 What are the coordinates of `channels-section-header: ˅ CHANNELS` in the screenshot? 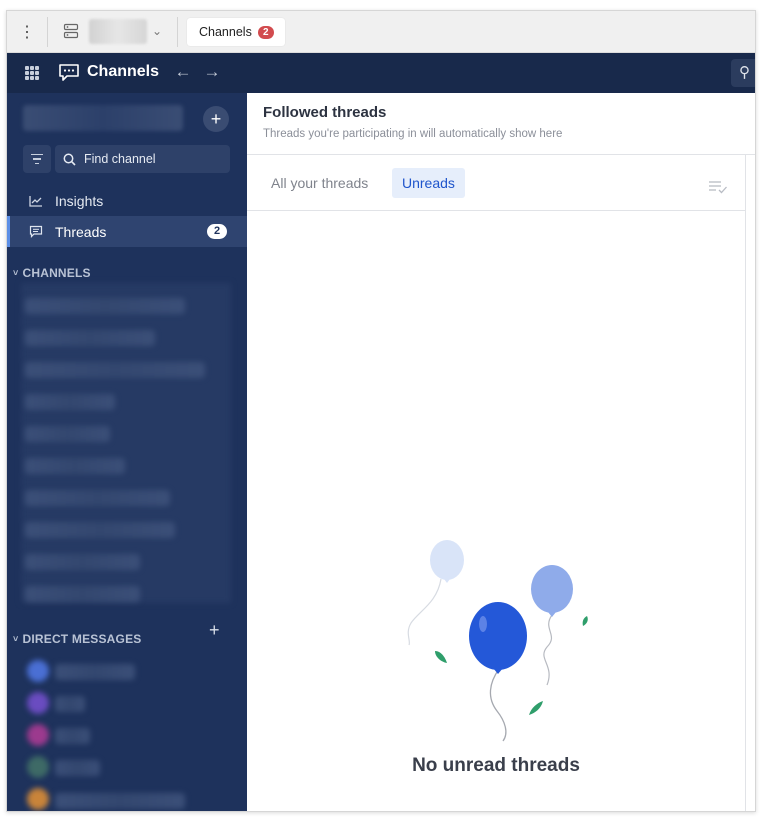 It's located at (52, 273).